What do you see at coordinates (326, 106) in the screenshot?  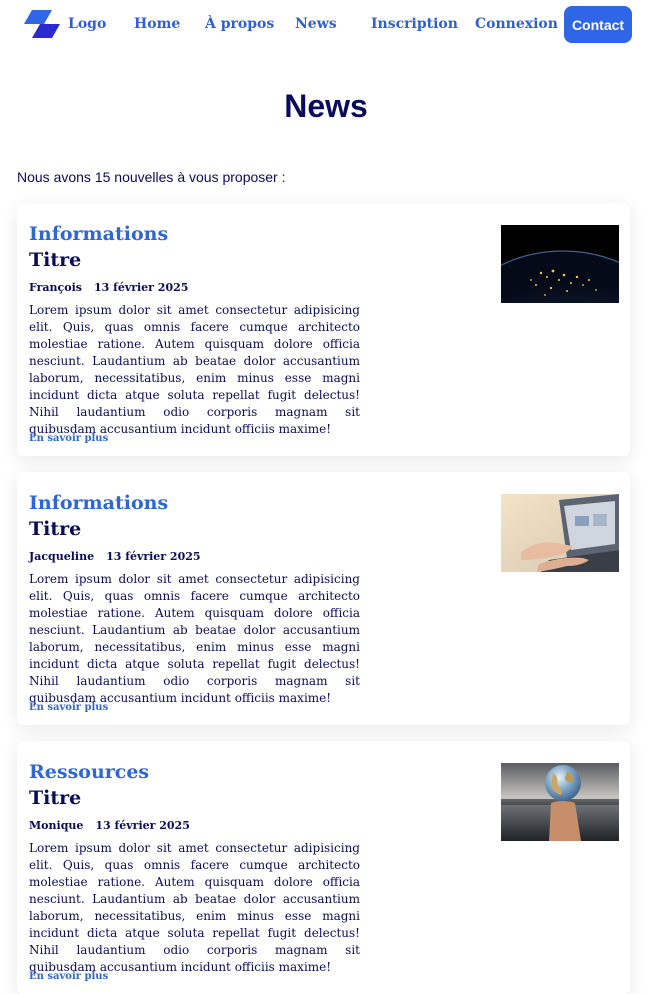 I see `page-title: News` at bounding box center [326, 106].